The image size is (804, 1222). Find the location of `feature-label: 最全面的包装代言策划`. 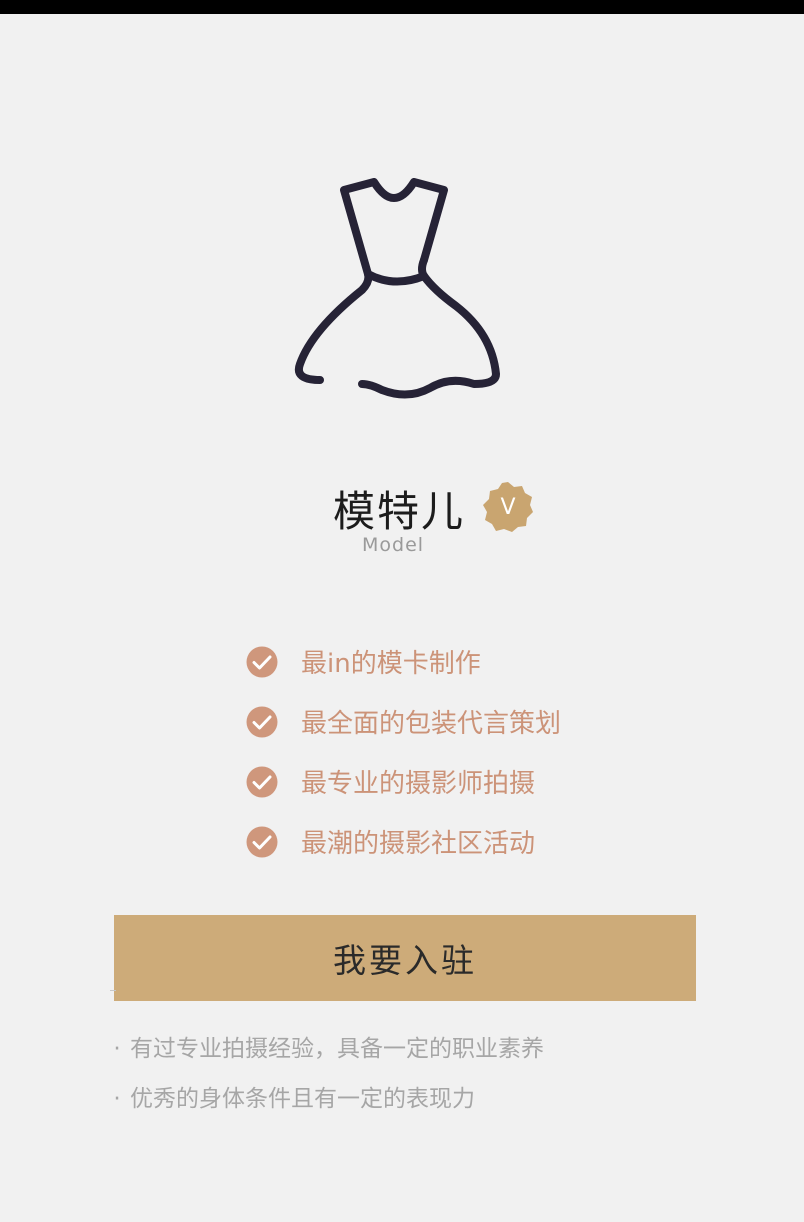

feature-label: 最全面的包装代言策划 is located at coordinates (431, 724).